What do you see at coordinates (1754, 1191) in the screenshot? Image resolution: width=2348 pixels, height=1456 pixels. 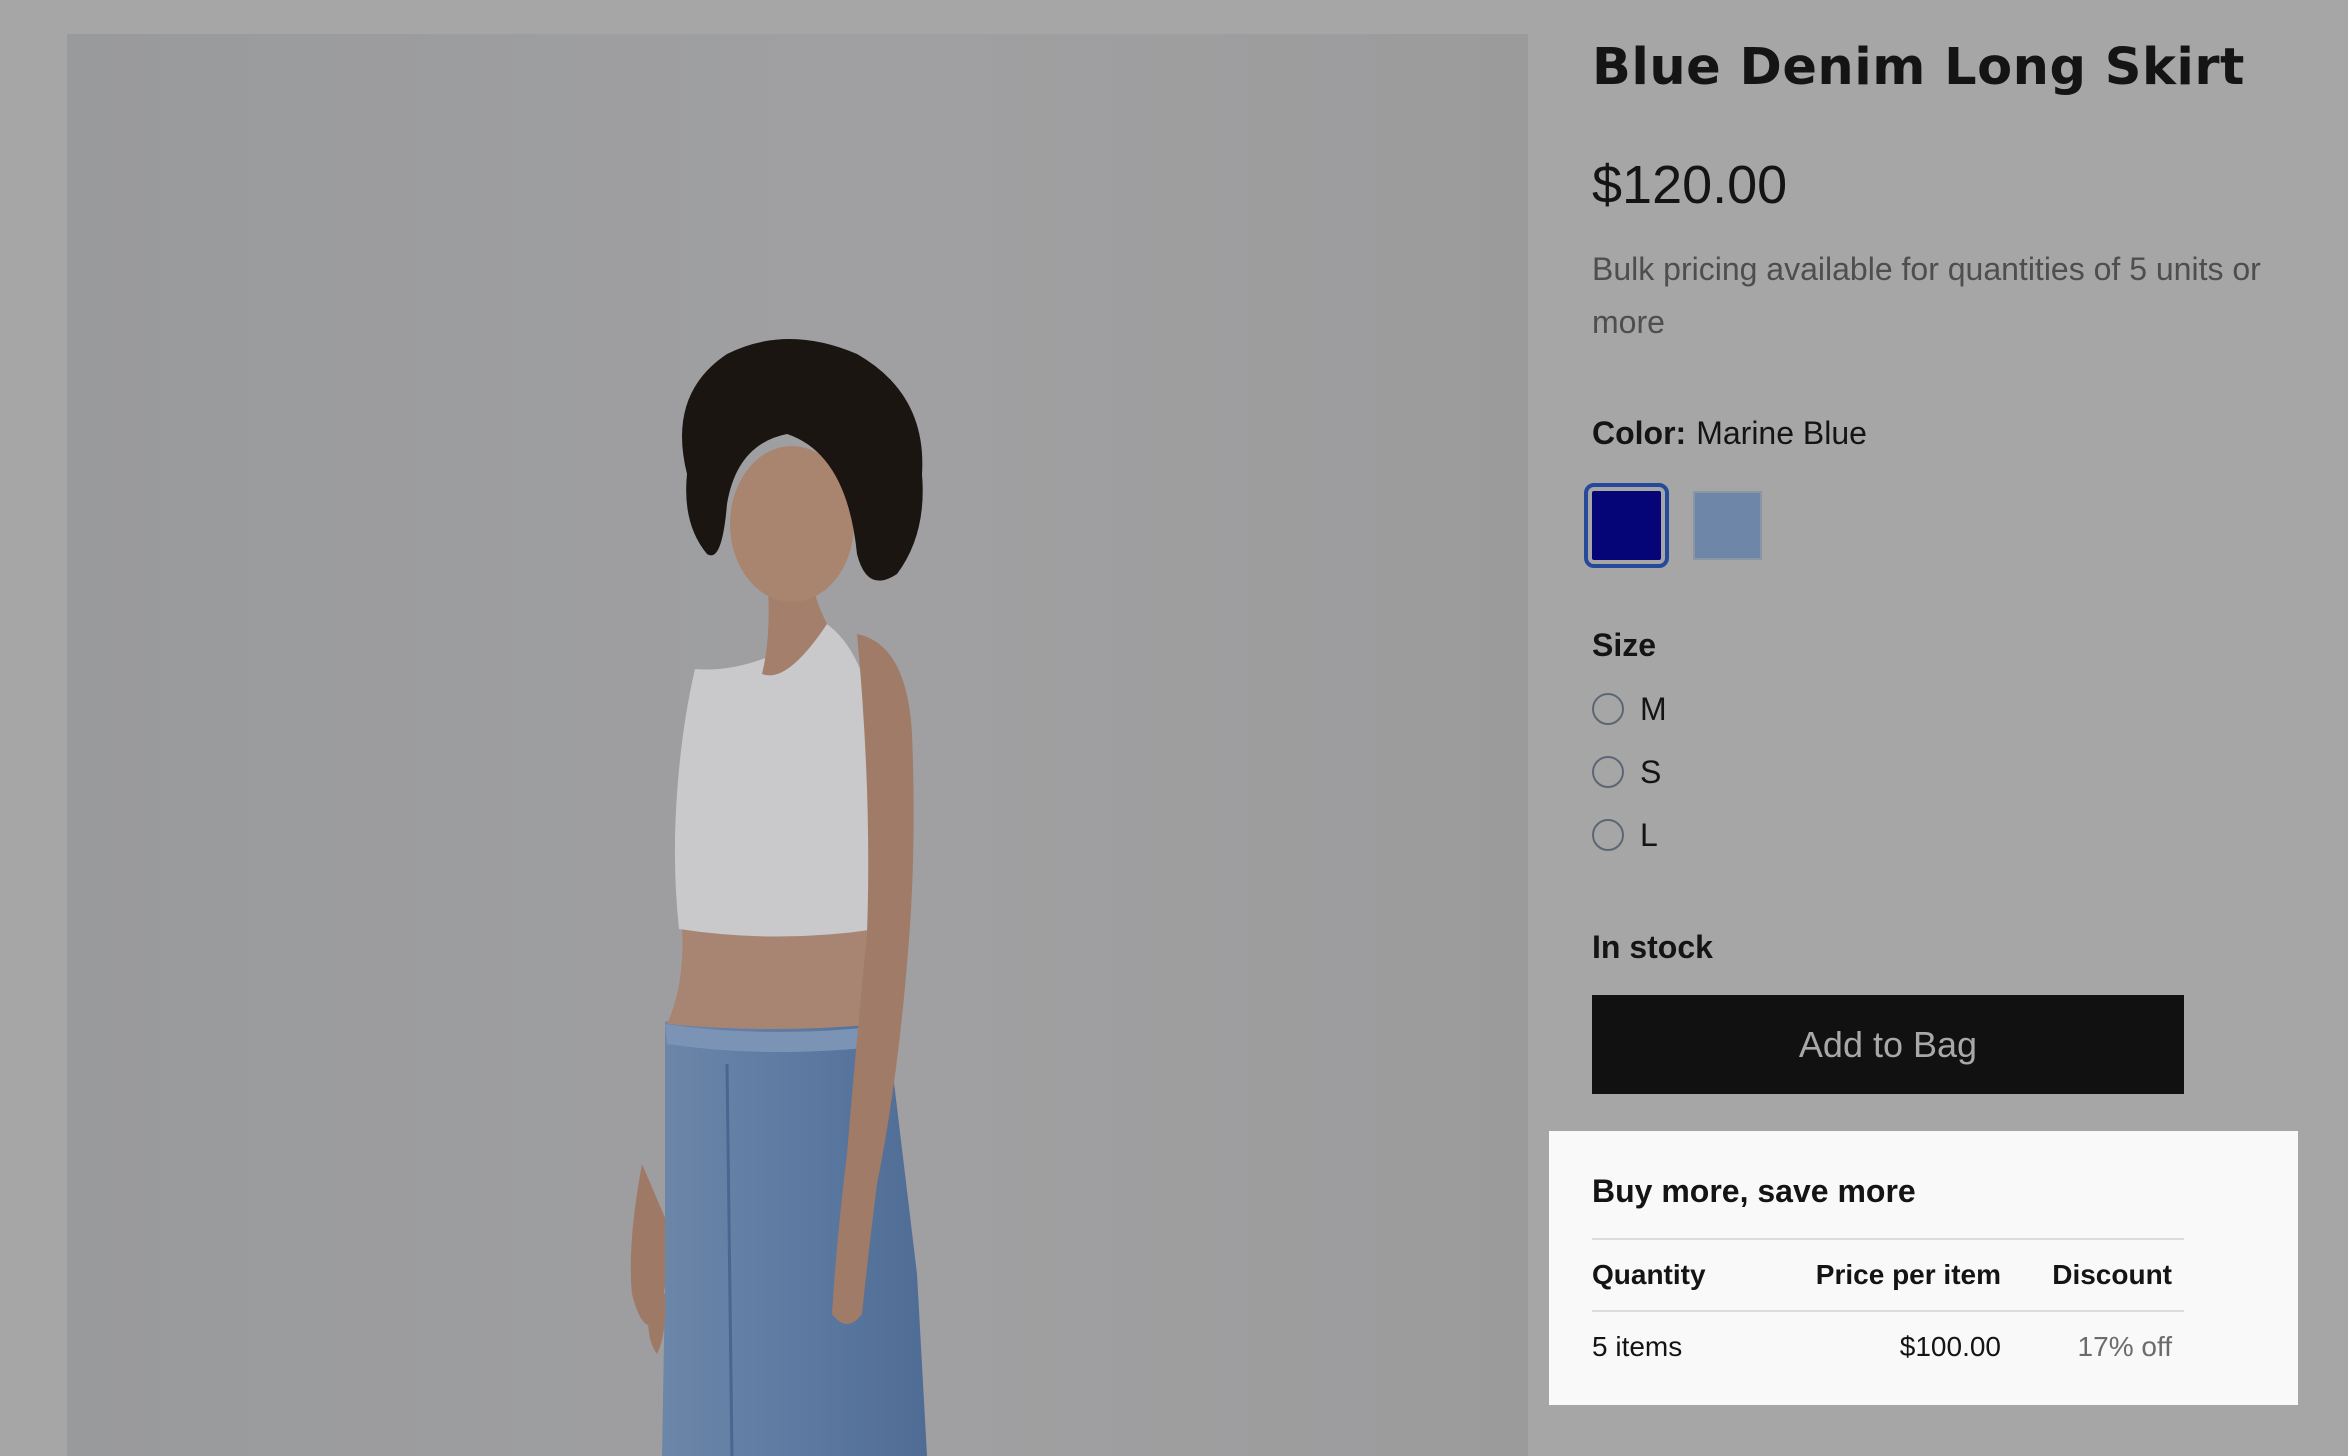 I see `bulk-pricing-title: Buy more, save more` at bounding box center [1754, 1191].